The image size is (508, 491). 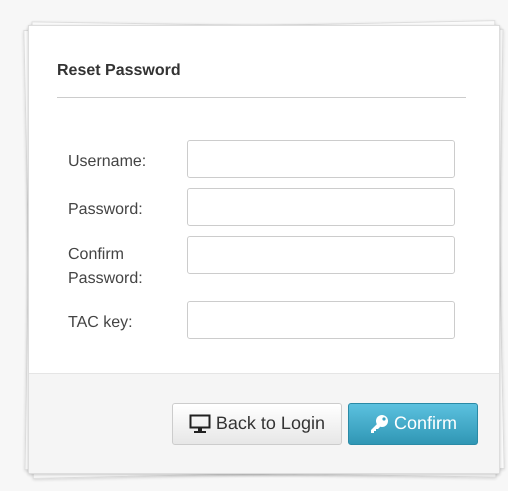 I want to click on field-label: Confirm Password:, so click(x=105, y=267).